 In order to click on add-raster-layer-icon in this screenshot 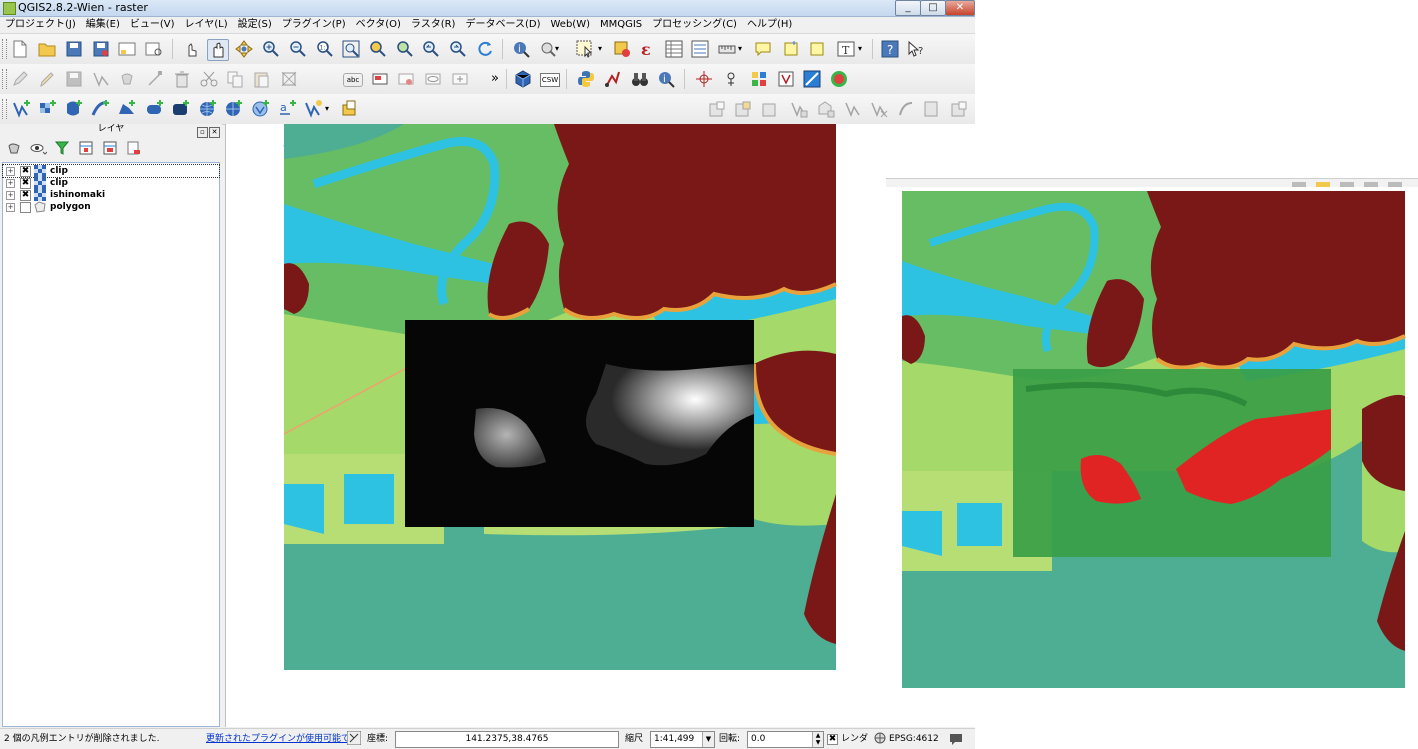, I will do `click(48, 109)`.